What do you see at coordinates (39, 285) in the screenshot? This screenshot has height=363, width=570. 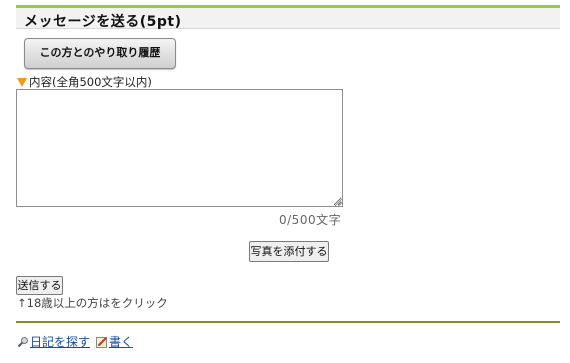 I see `send-button: 送信する` at bounding box center [39, 285].